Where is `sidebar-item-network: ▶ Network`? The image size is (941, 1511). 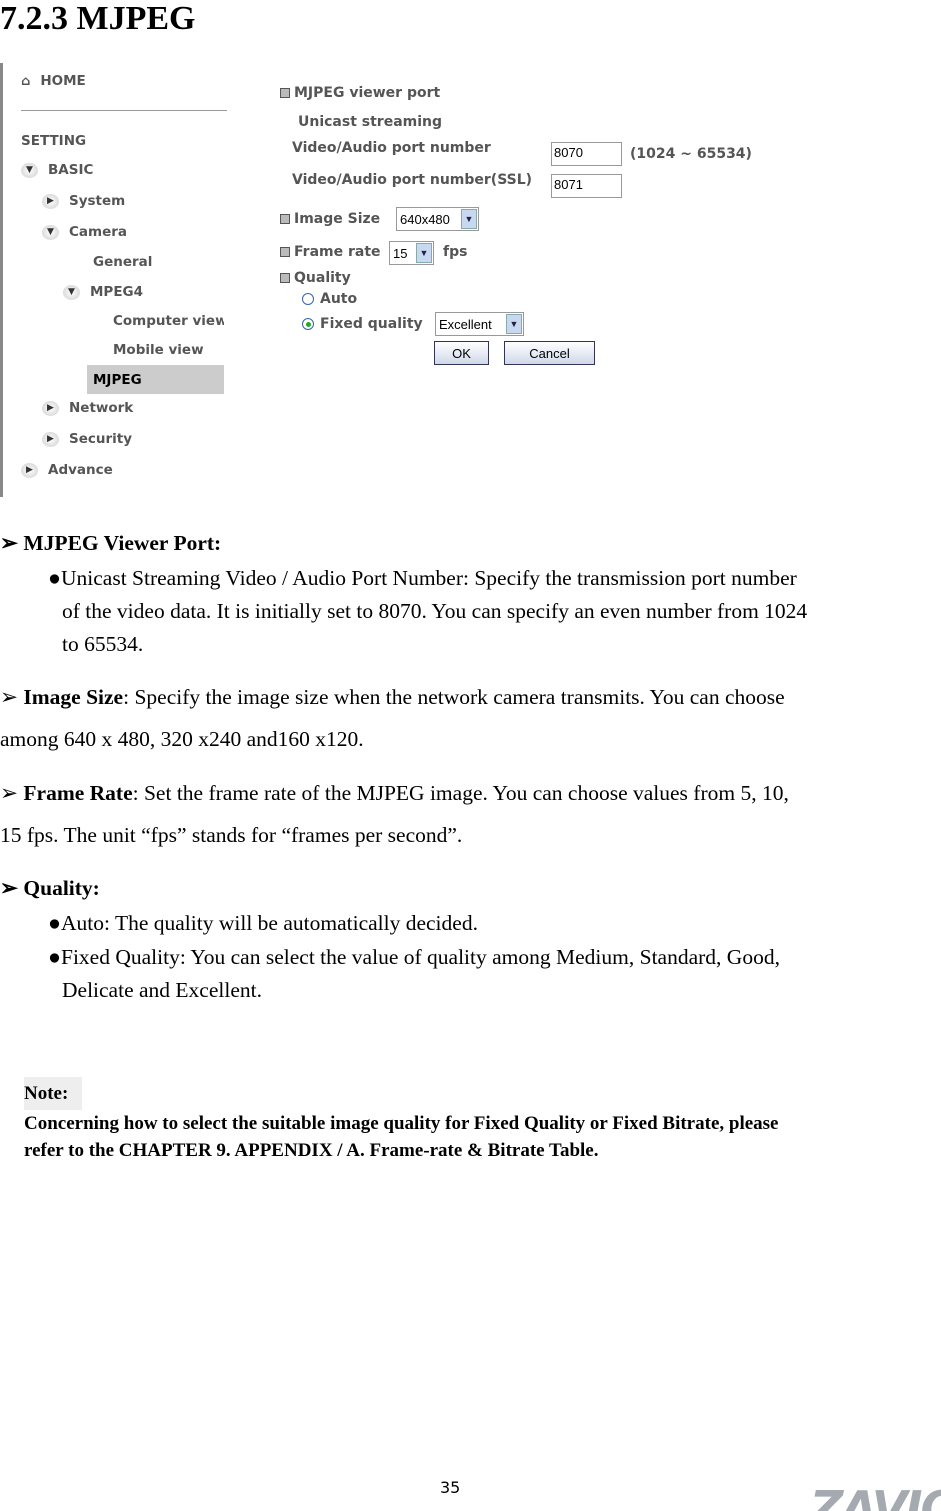
sidebar-item-network: ▶ Network is located at coordinates (87, 408).